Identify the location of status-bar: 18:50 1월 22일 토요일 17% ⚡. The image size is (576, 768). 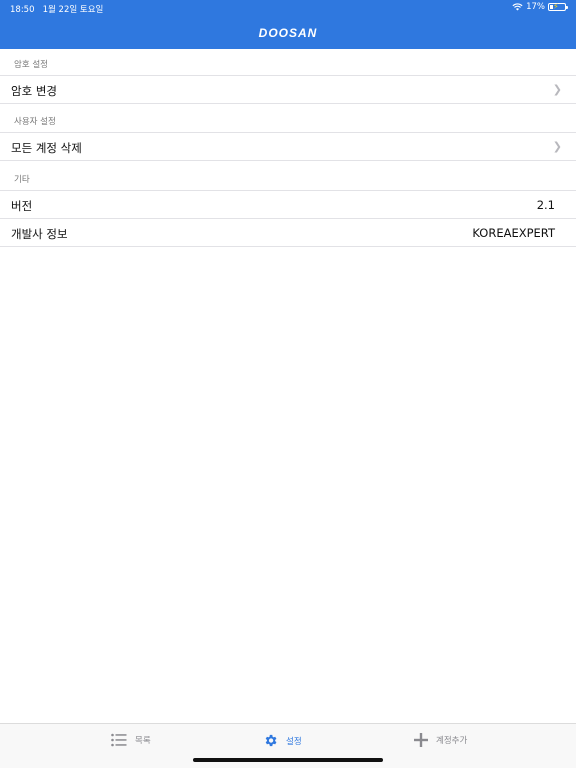
(288, 8).